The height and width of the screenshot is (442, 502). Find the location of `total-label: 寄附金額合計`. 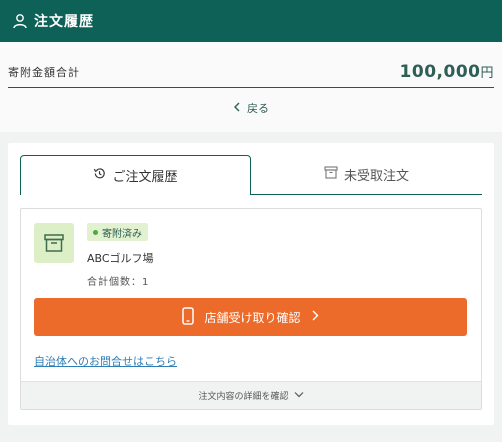

total-label: 寄附金額合計 is located at coordinates (44, 72).